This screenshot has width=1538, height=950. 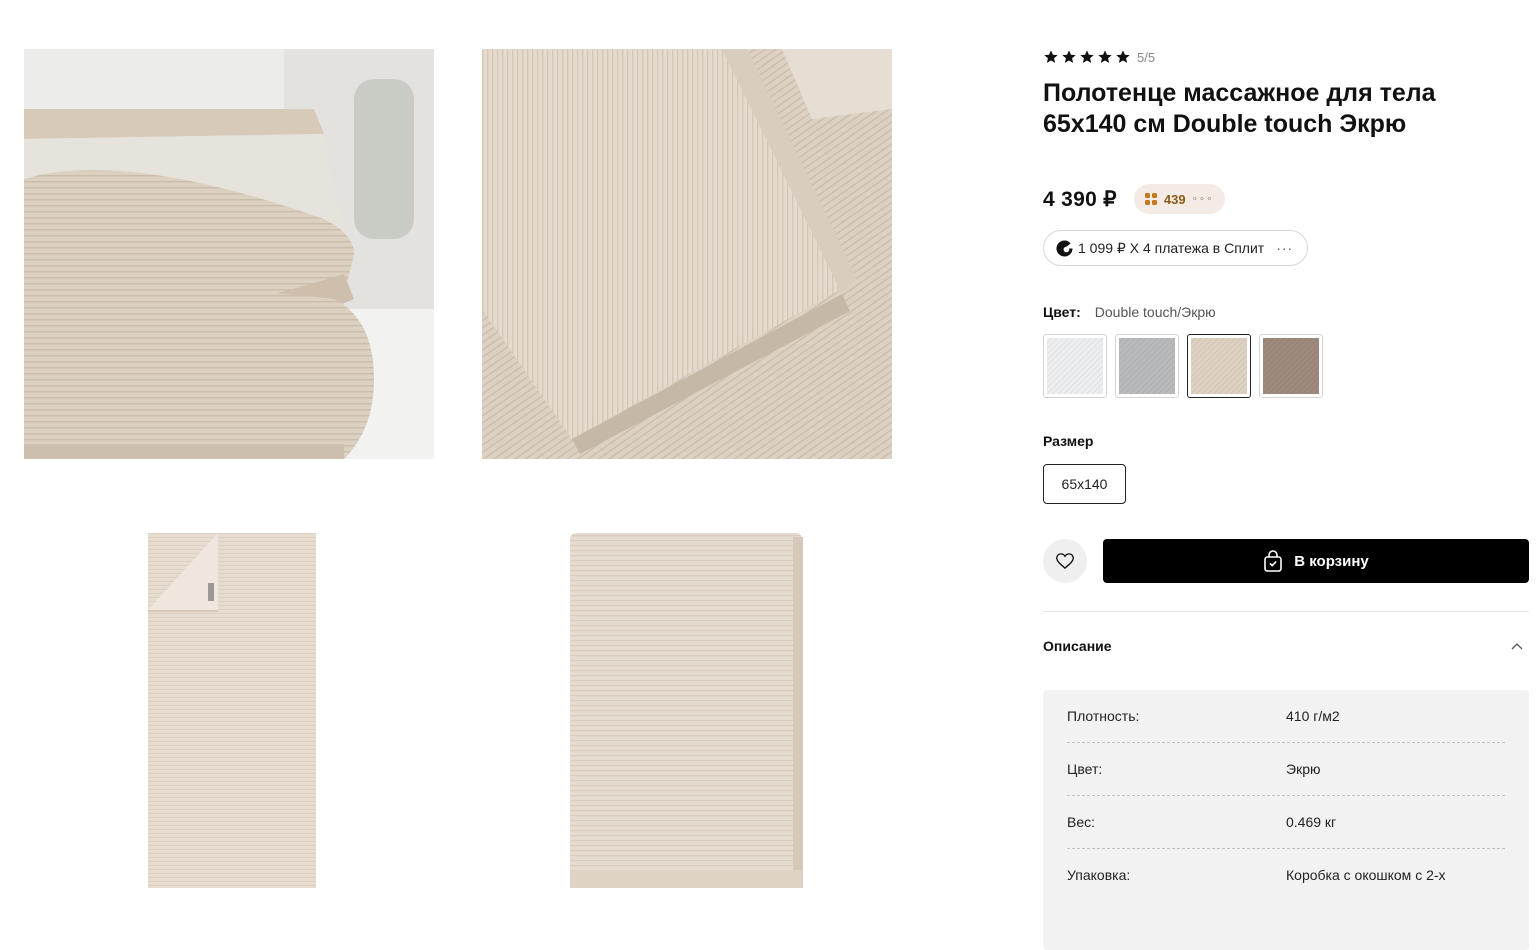 I want to click on split-payment-button: 1 099 ₽ X 4 платежа в Сплит ···, so click(x=1176, y=248).